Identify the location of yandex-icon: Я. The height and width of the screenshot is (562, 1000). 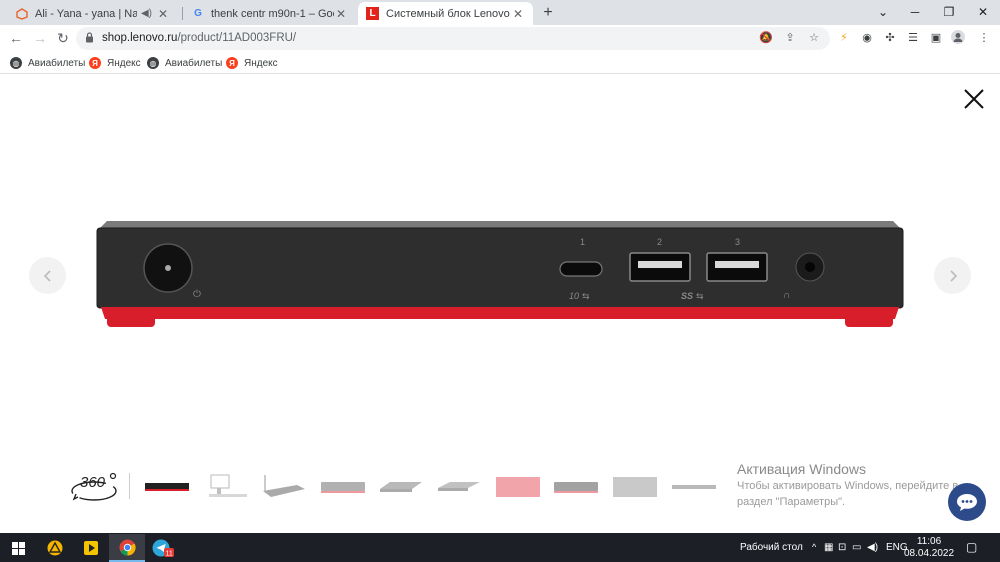
(232, 63).